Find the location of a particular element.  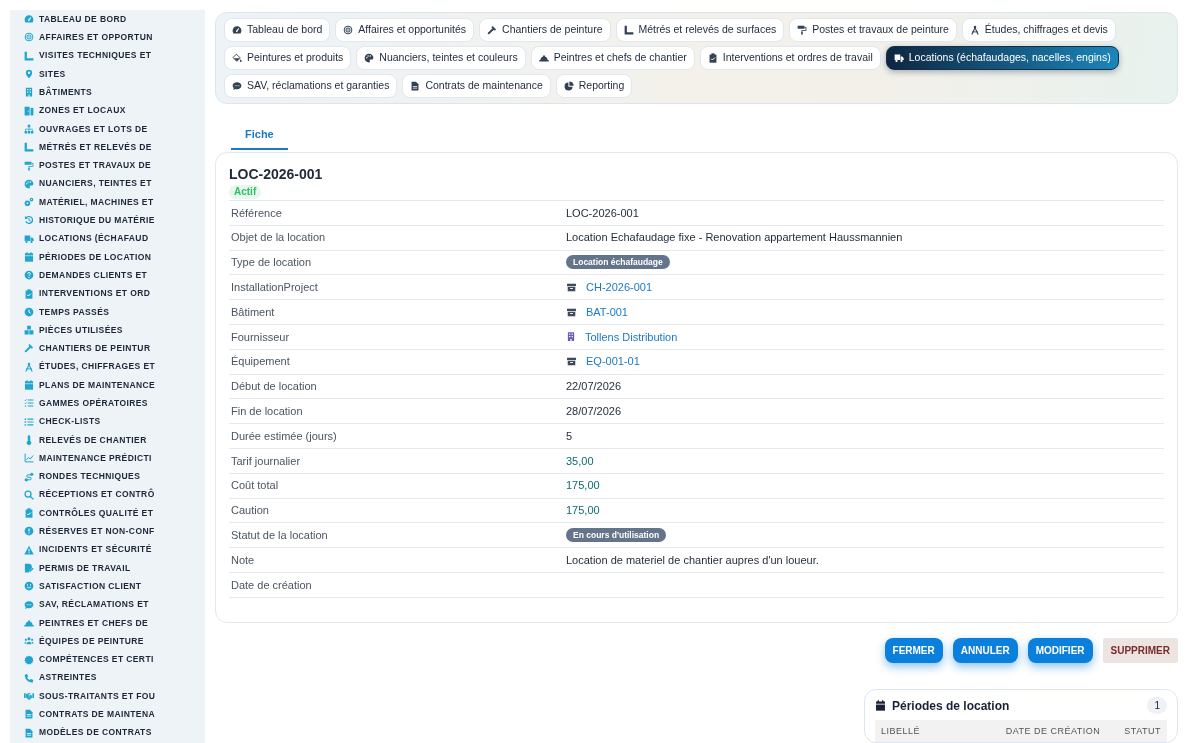

field-label: Statut de la location is located at coordinates (279, 535).